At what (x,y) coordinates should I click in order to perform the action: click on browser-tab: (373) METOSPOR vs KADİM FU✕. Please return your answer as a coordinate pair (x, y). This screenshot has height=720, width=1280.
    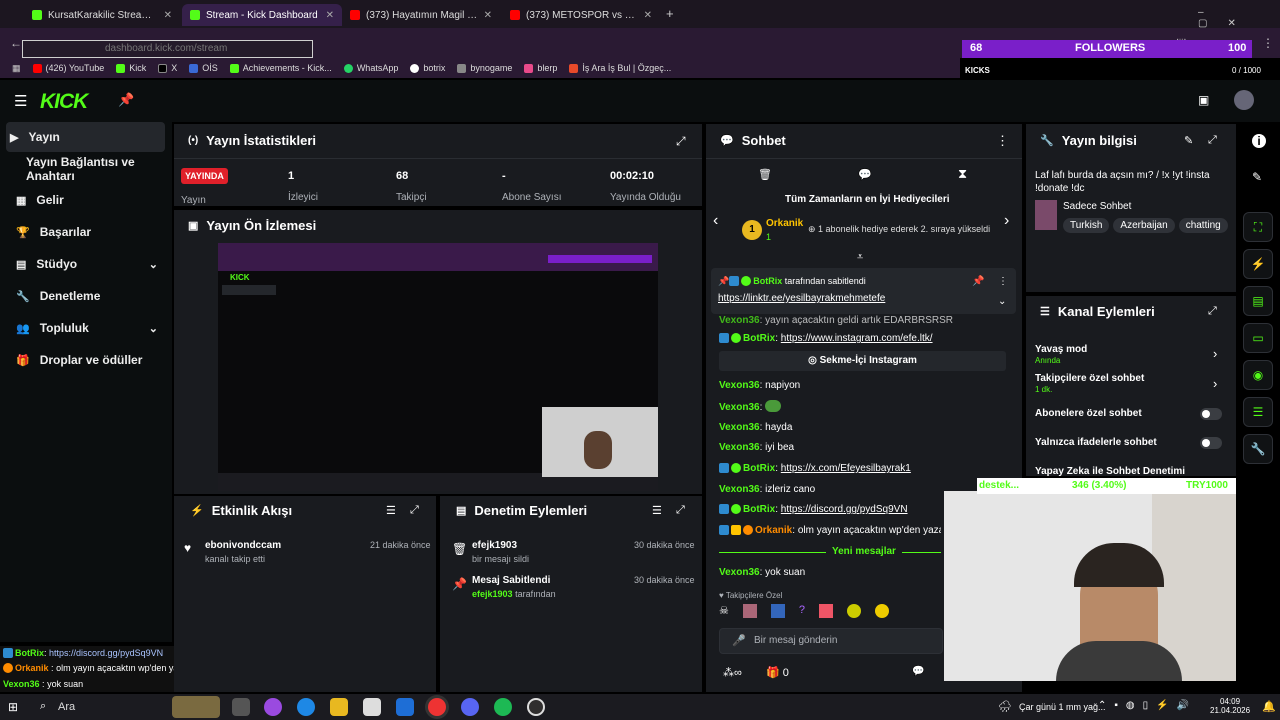
    Looking at the image, I should click on (581, 15).